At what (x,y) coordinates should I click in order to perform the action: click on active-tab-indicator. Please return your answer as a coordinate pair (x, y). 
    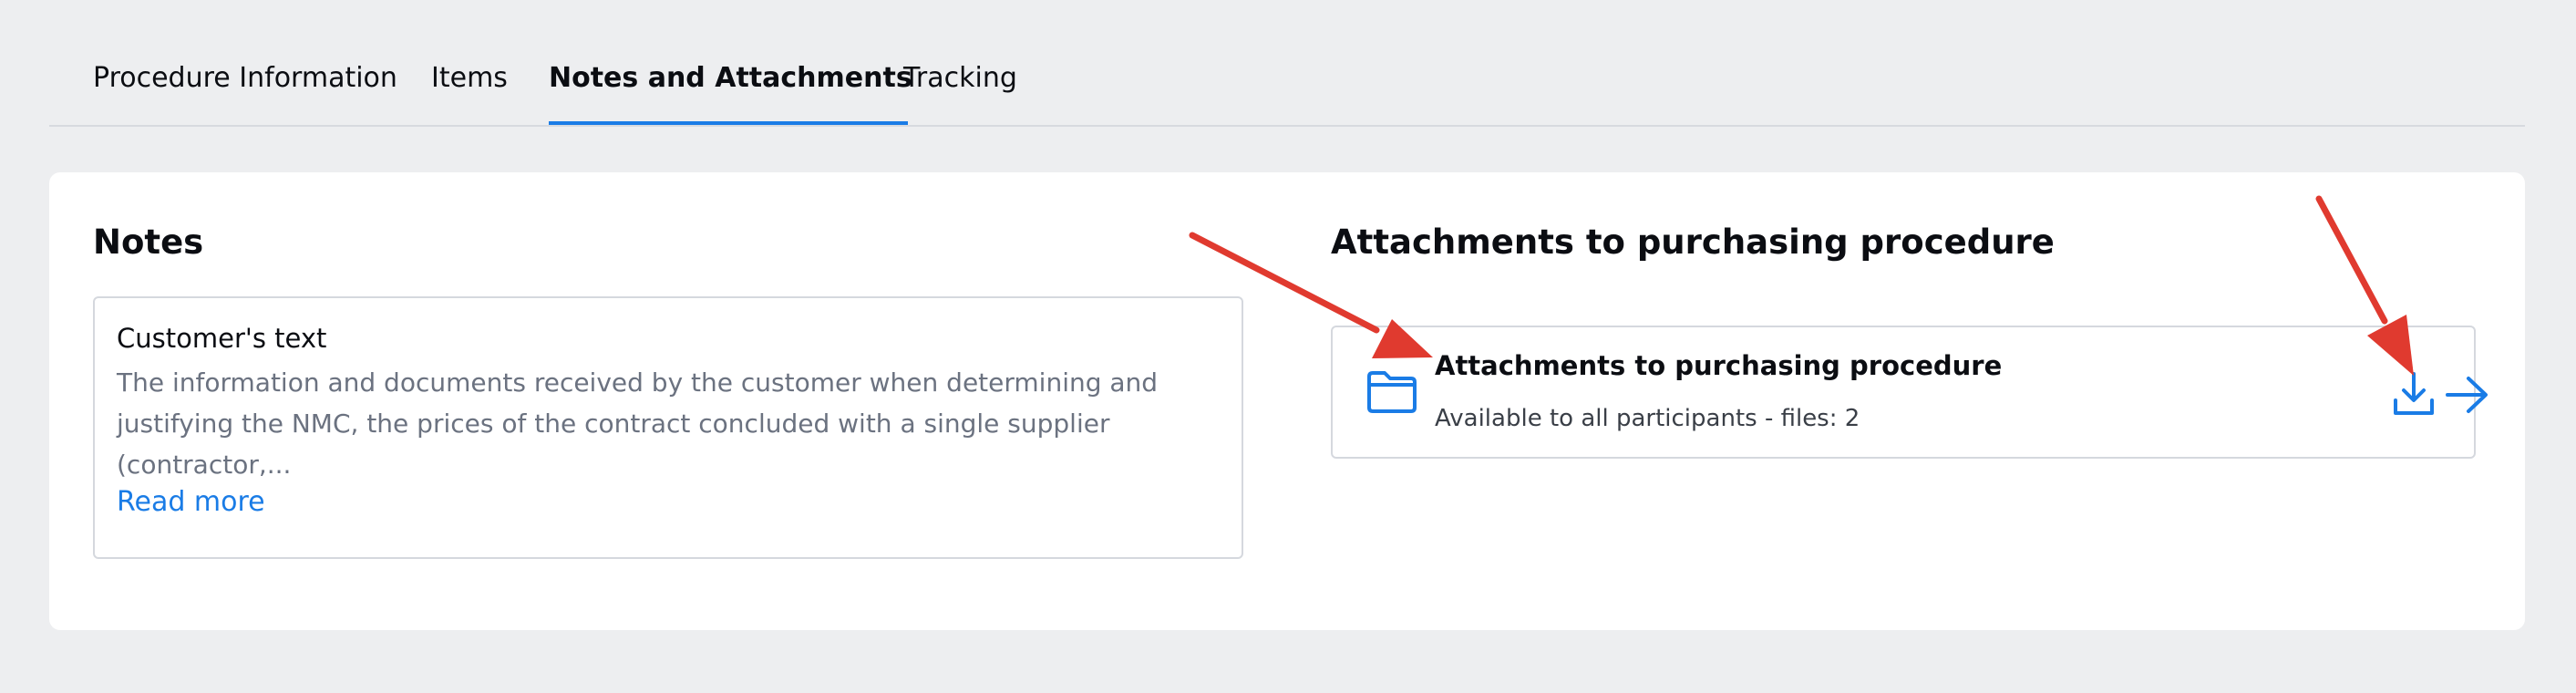
    Looking at the image, I should click on (728, 123).